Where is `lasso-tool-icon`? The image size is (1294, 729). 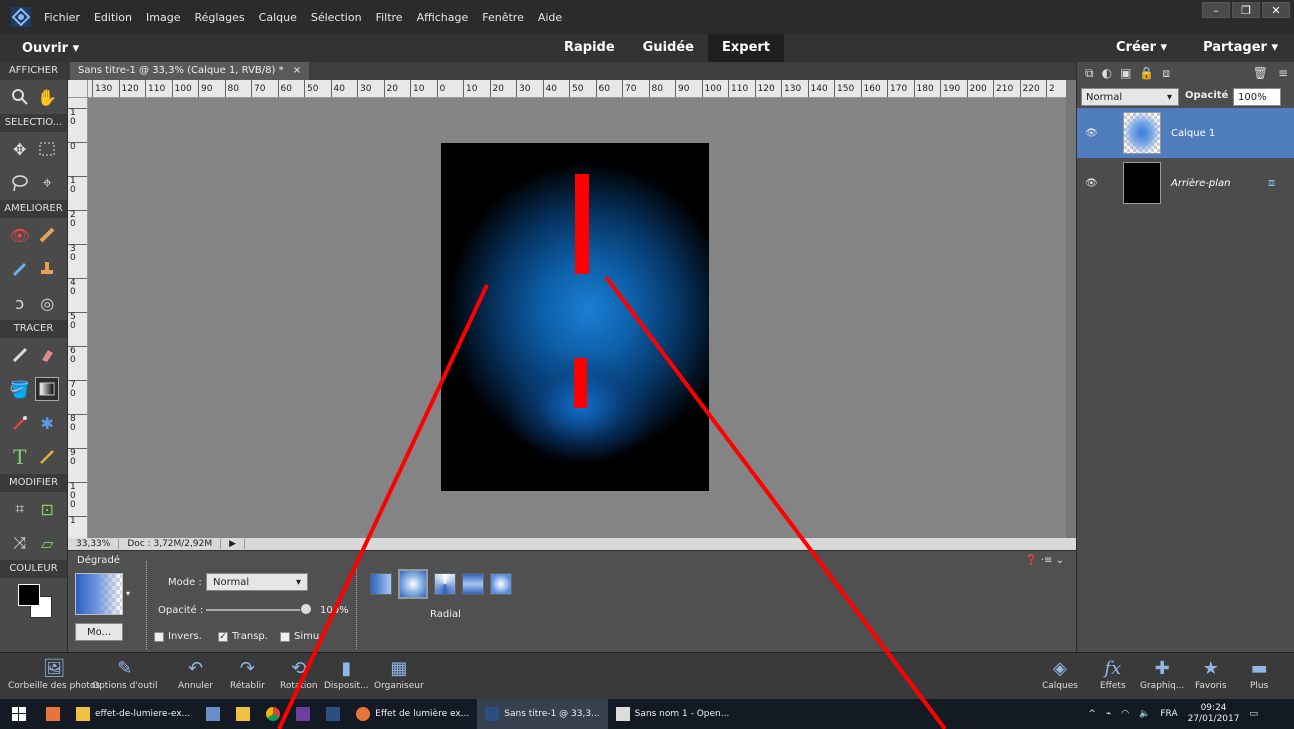
lasso-tool-icon is located at coordinates (20, 183).